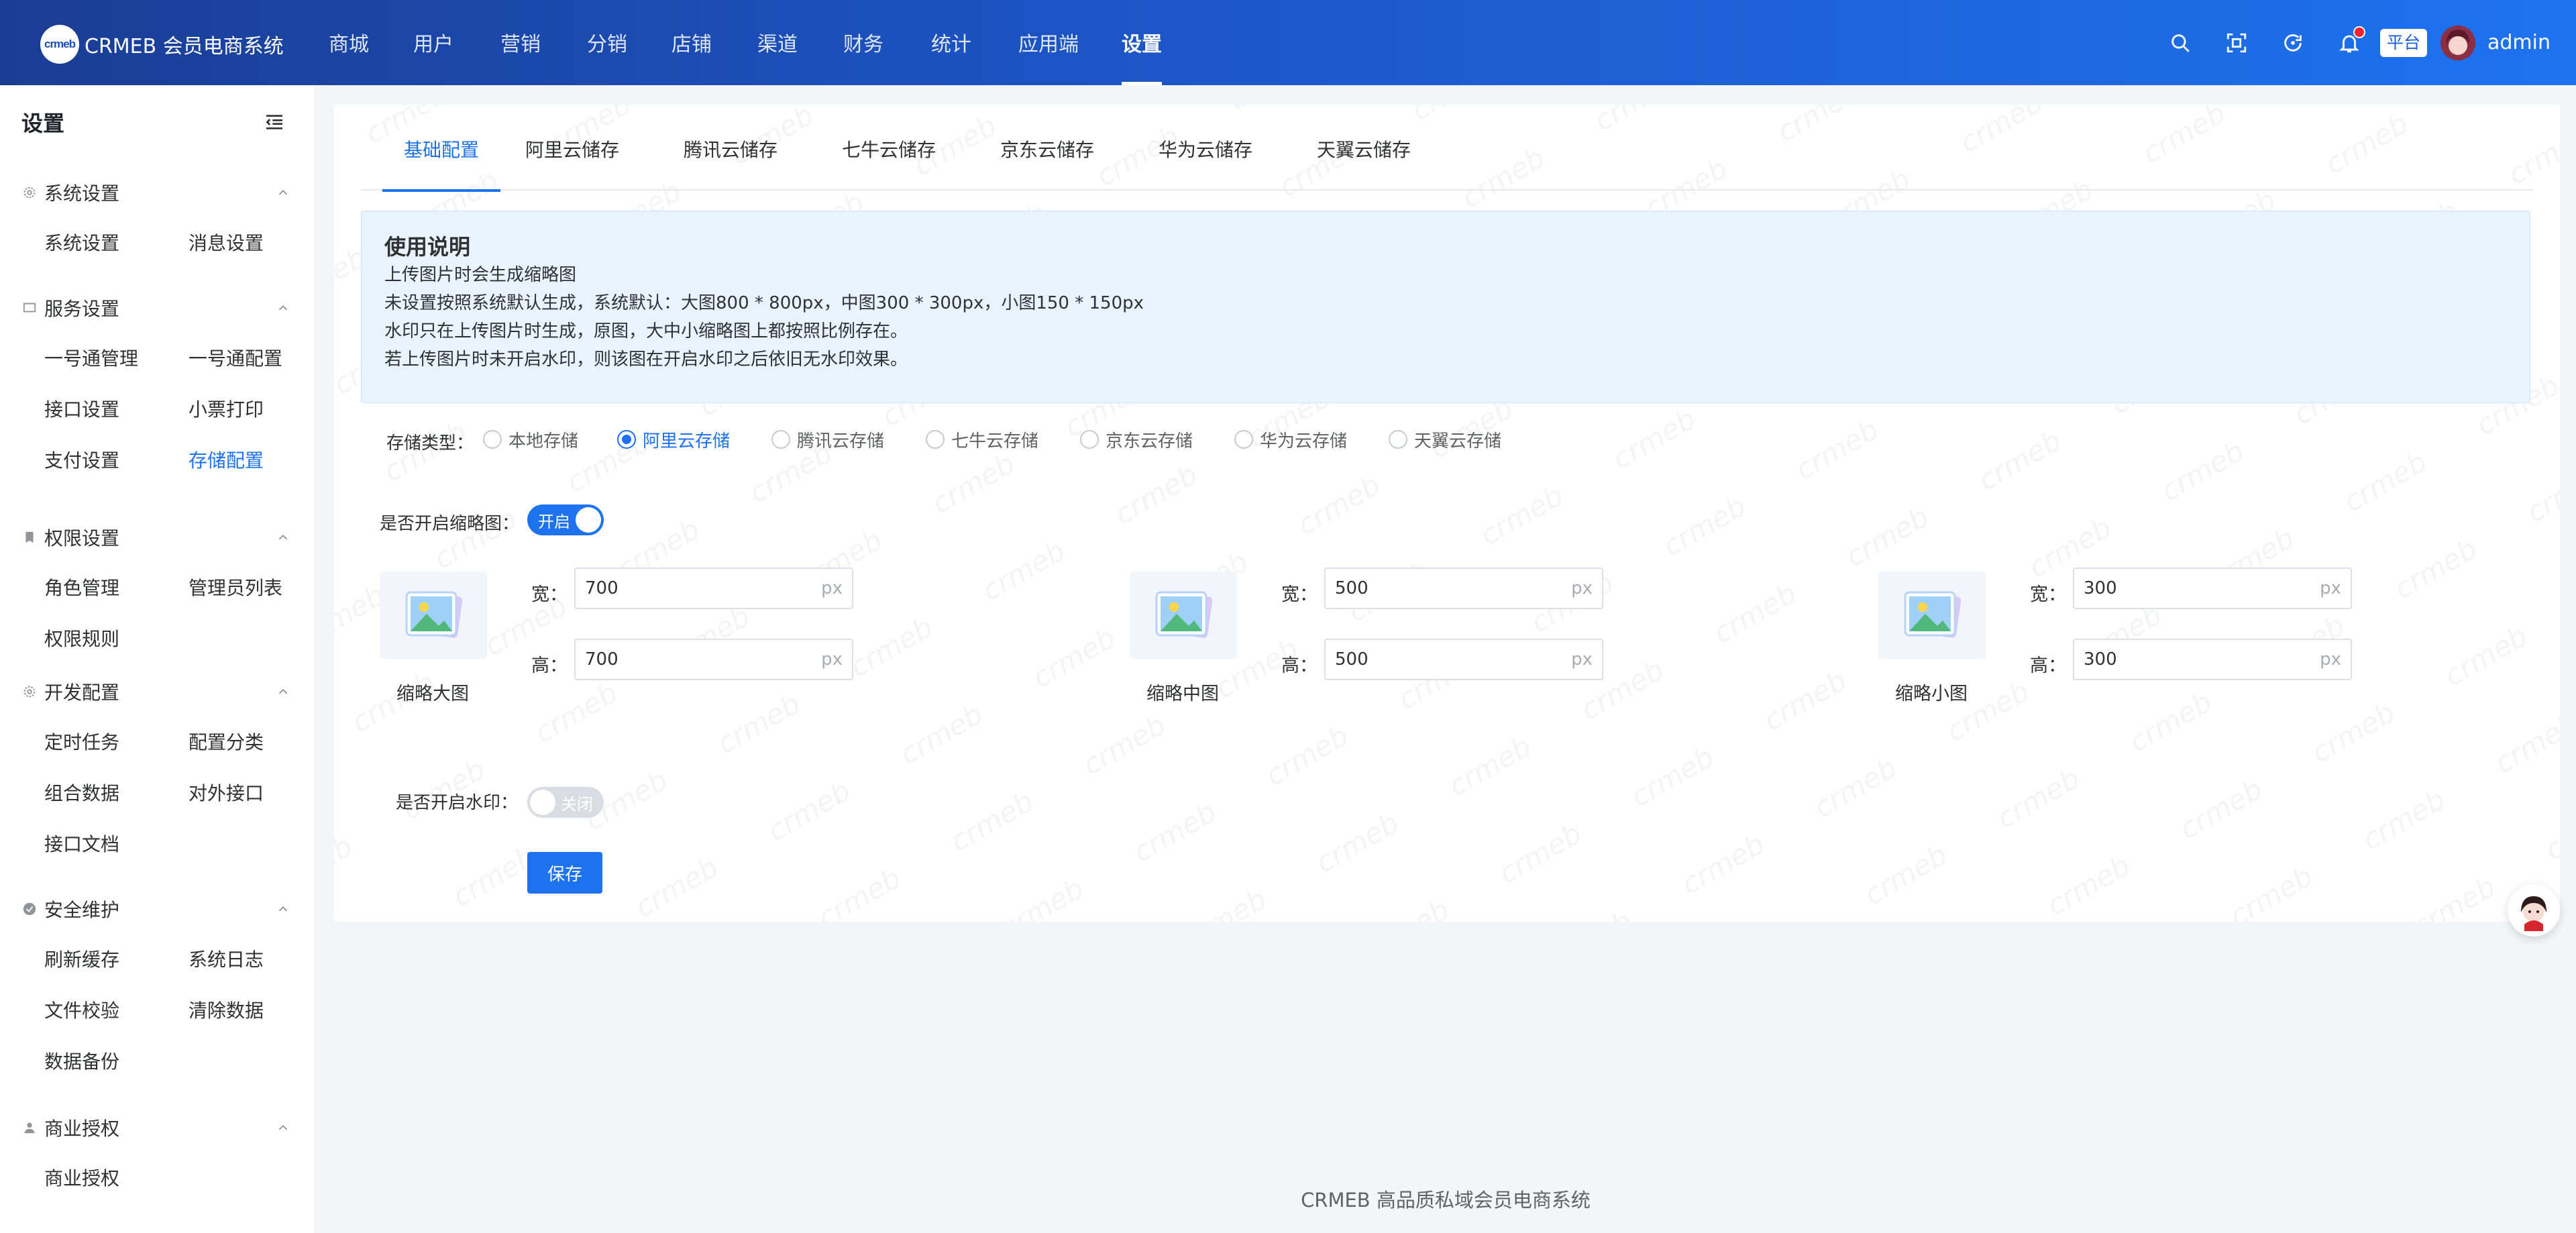 The width and height of the screenshot is (2576, 1233). What do you see at coordinates (777, 43) in the screenshot?
I see `topnav-item-5: 渠道` at bounding box center [777, 43].